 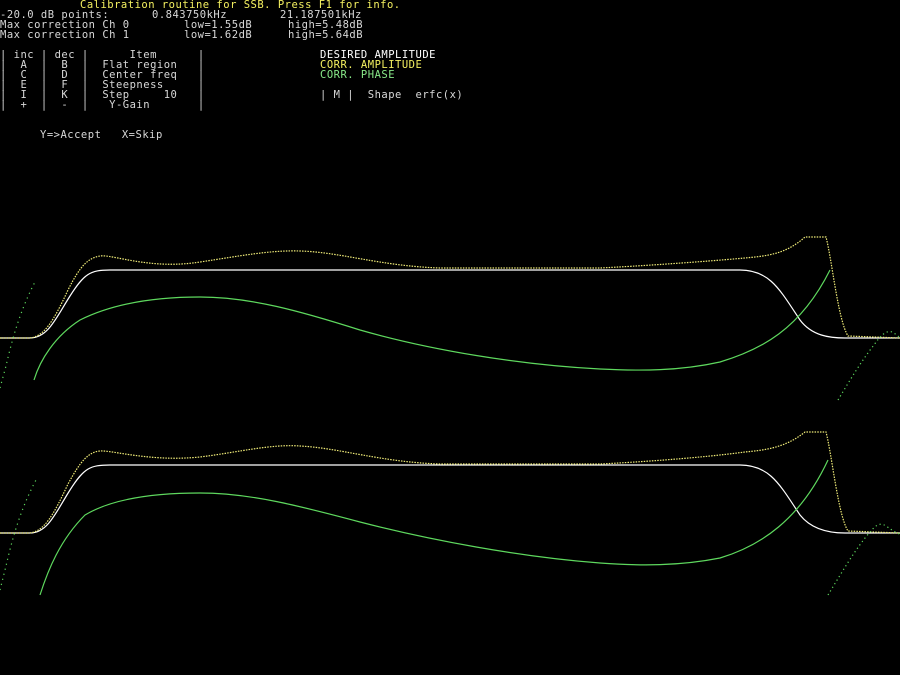 I want to click on ch1-corr-phase-wrap-left, so click(x=18, y=535).